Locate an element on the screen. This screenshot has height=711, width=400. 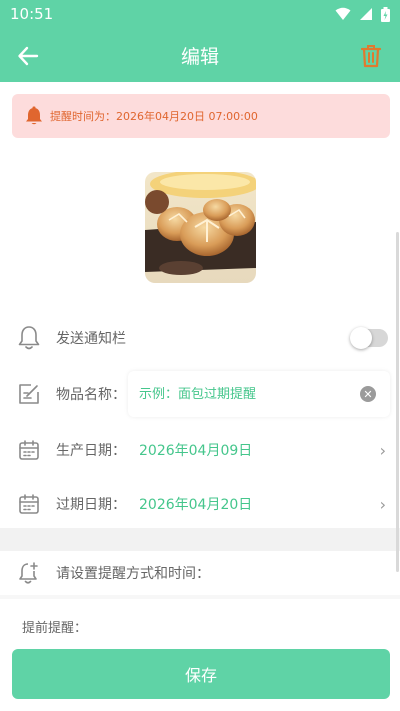
app-bar: 编辑 is located at coordinates (200, 55).